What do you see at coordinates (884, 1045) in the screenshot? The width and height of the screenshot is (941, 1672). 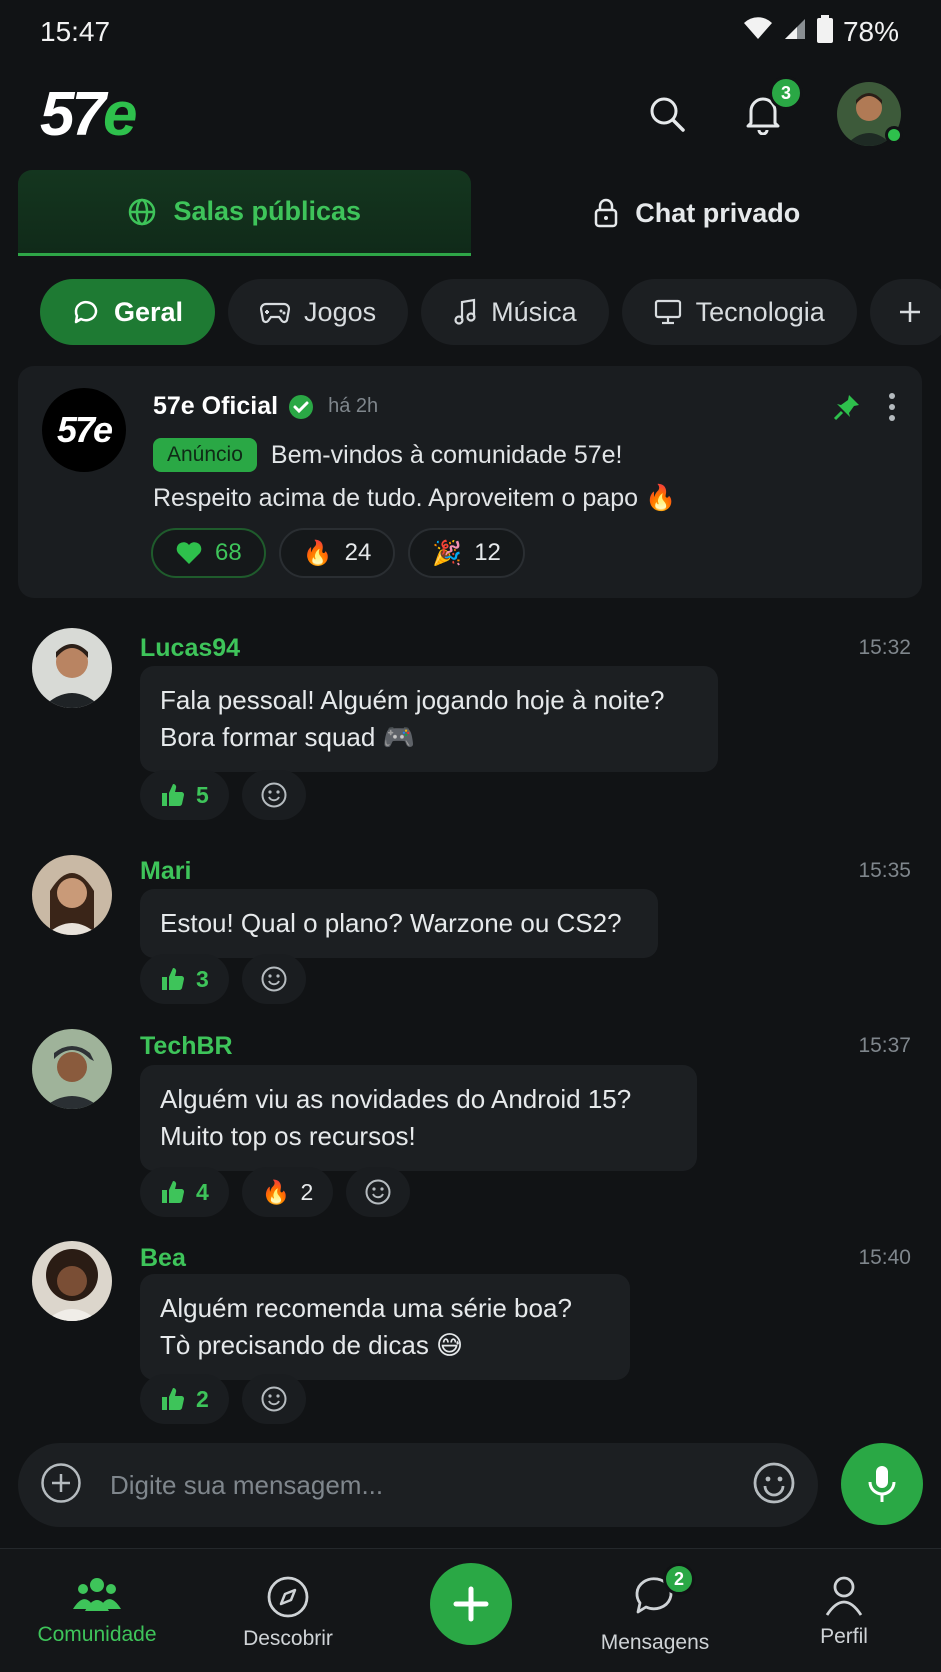 I see `message-time: 15:37` at bounding box center [884, 1045].